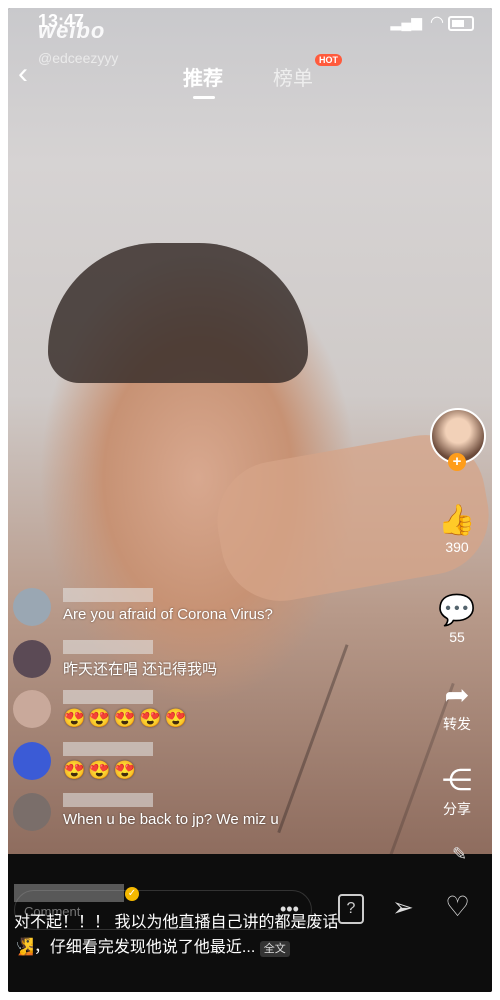 This screenshot has height=1000, width=500. I want to click on like-count: 390, so click(457, 547).